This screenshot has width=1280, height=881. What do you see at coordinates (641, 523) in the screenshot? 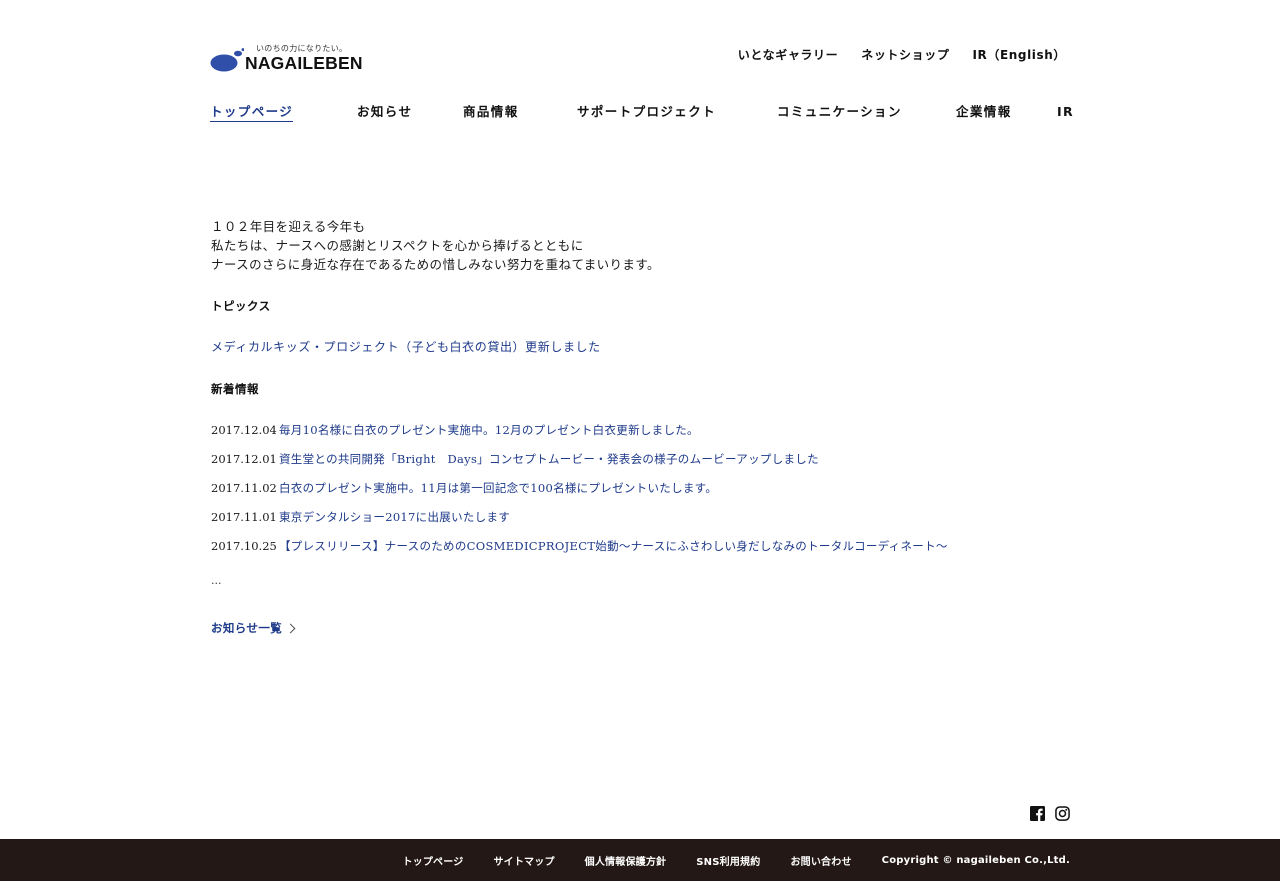
I see `news-item: 2017.11.01 東京デンタルショー2017に出展いたします` at bounding box center [641, 523].